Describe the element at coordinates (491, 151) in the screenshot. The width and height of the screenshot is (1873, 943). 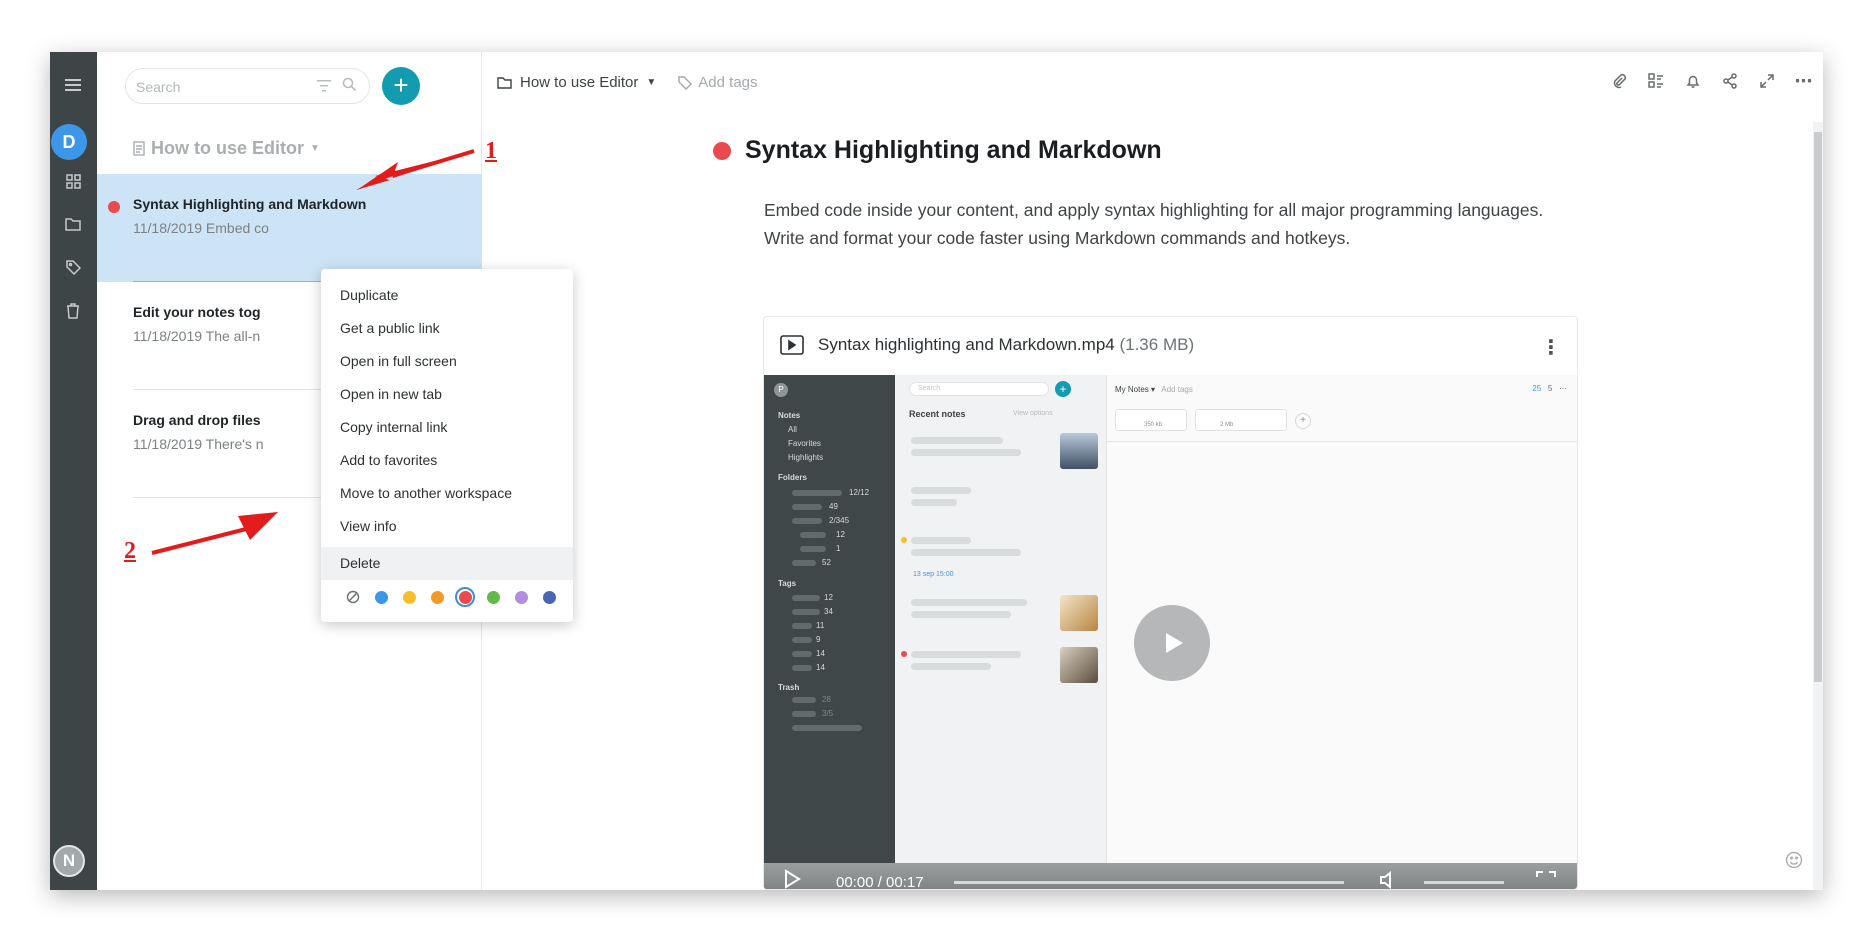
I see `annotation-1: 1` at that location.